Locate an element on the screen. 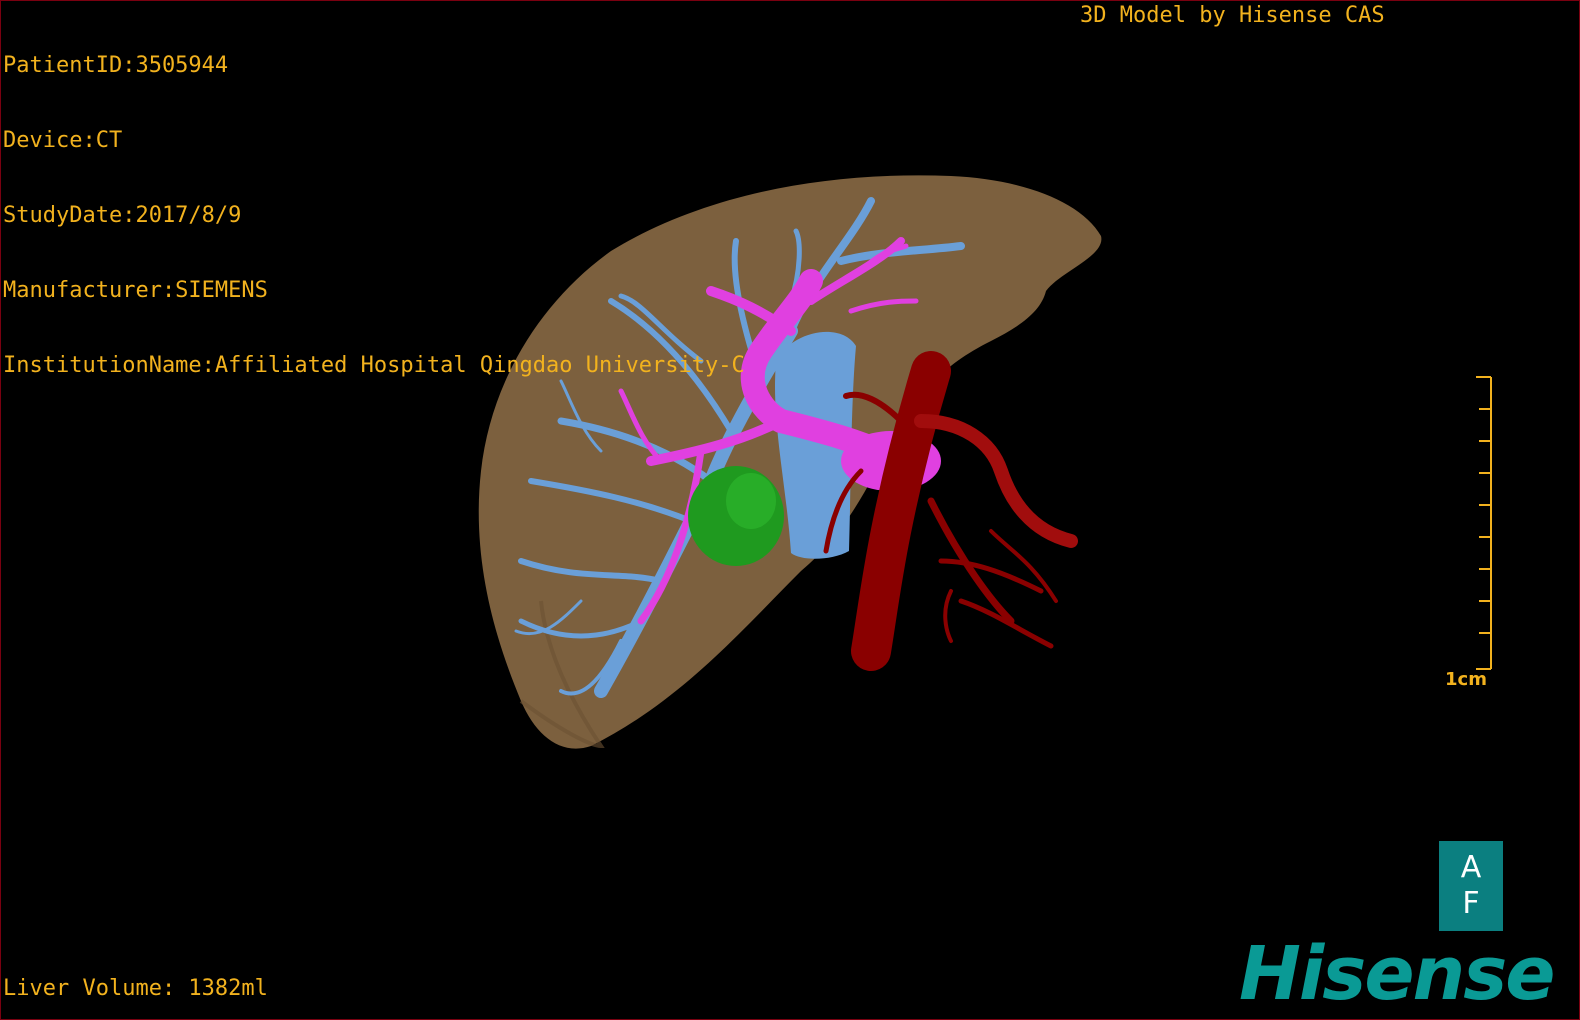  orientation-foot: F is located at coordinates (1471, 903).